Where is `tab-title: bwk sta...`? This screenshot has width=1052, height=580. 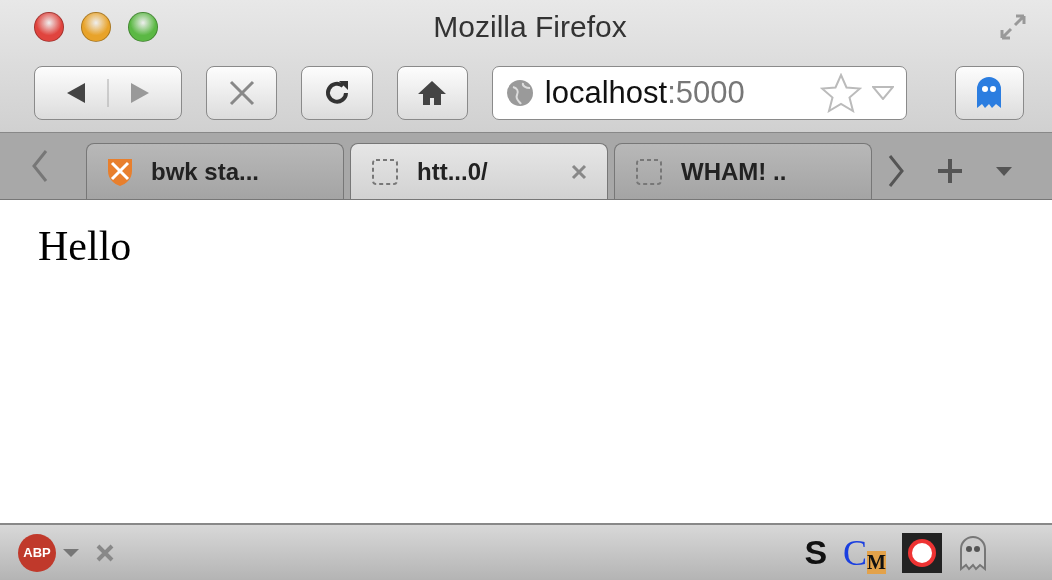 tab-title: bwk sta... is located at coordinates (206, 171).